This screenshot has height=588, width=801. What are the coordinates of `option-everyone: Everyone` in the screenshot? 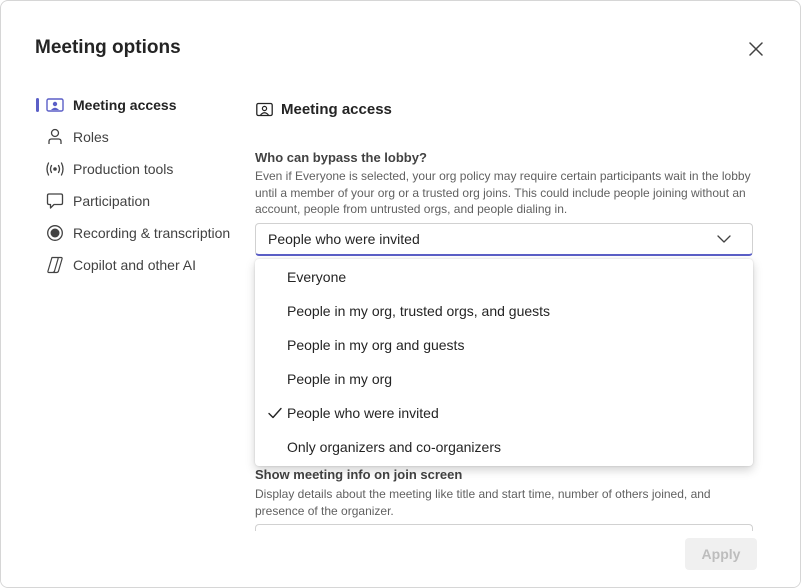 It's located at (504, 277).